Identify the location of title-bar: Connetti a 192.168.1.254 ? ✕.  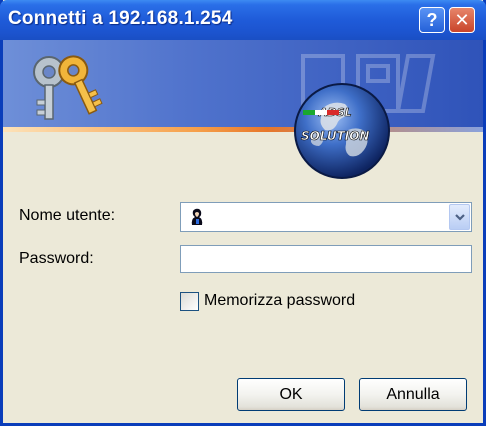
(243, 20).